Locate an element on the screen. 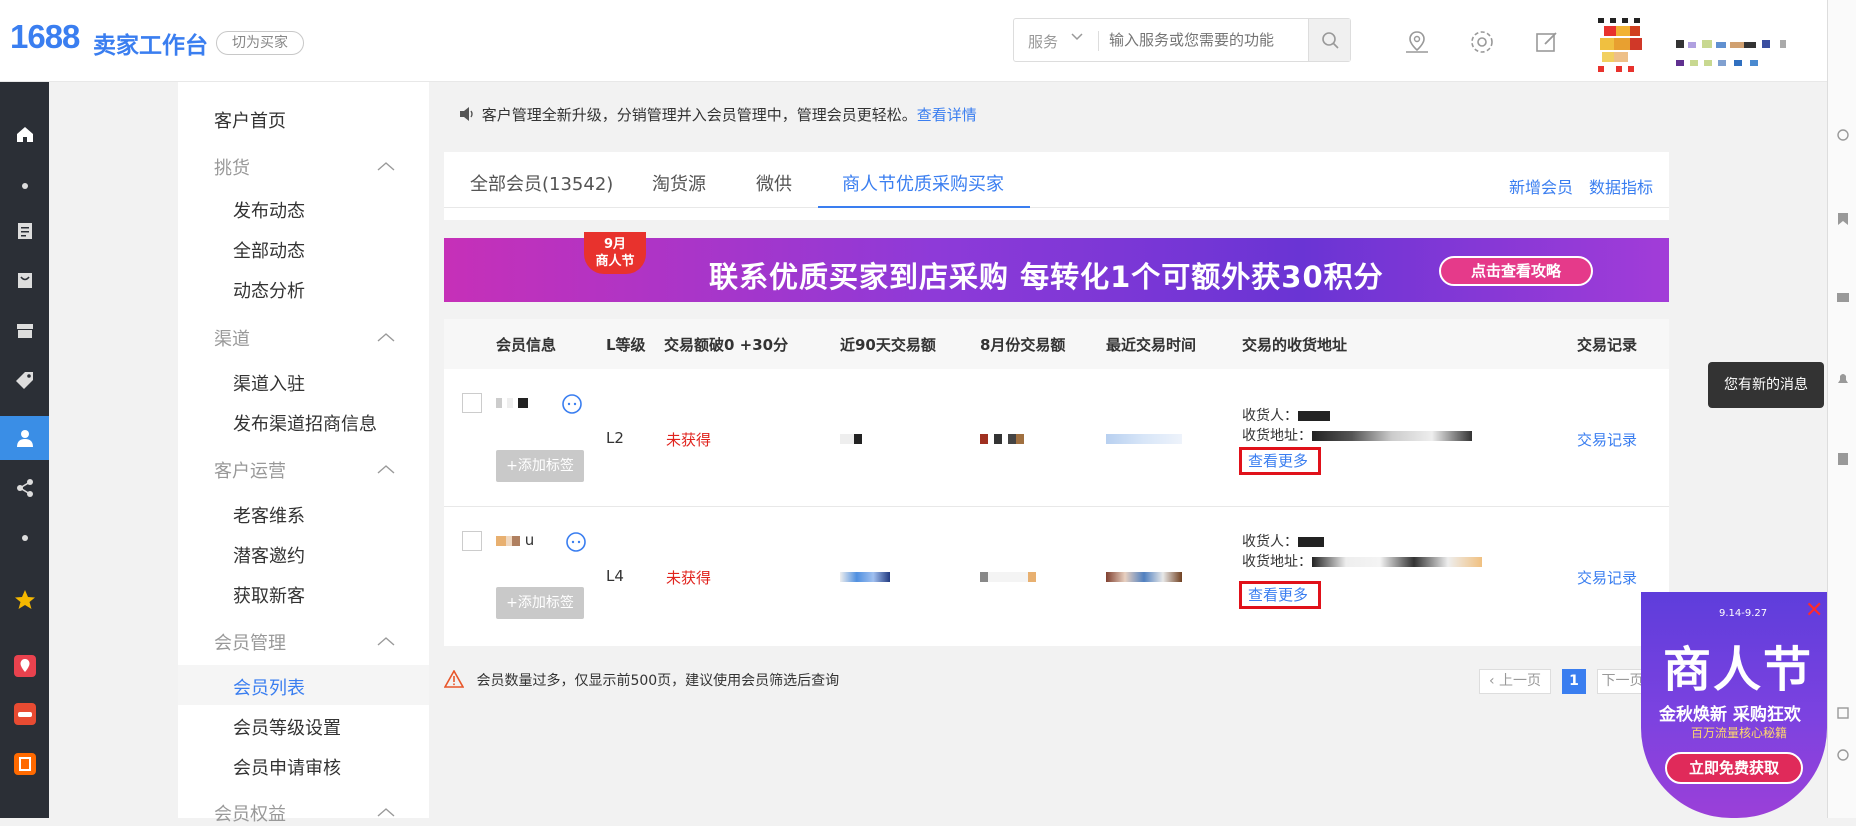 This screenshot has width=1856, height=826. rail-store is located at coordinates (24, 330).